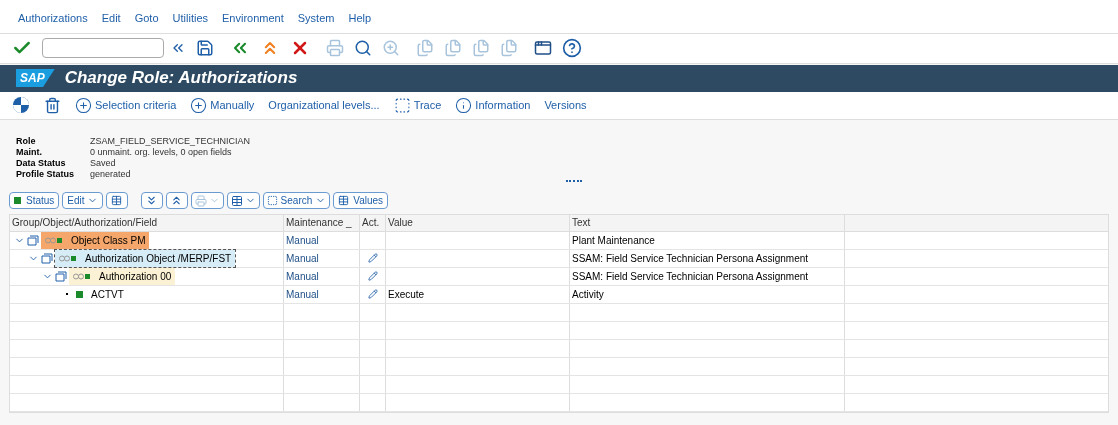  What do you see at coordinates (181, 78) in the screenshot?
I see `window-title: Change Role: Authorizations` at bounding box center [181, 78].